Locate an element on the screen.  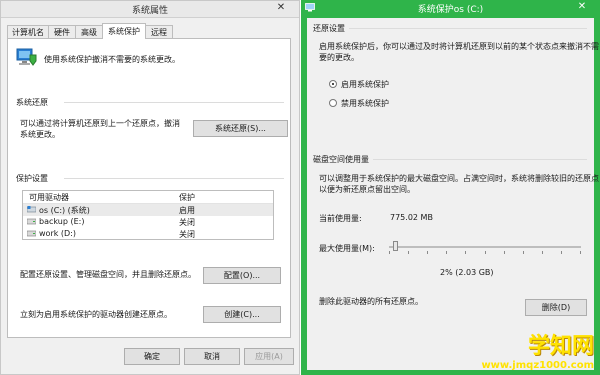
drive-row: work (D:) 关闭 is located at coordinates (148, 234).